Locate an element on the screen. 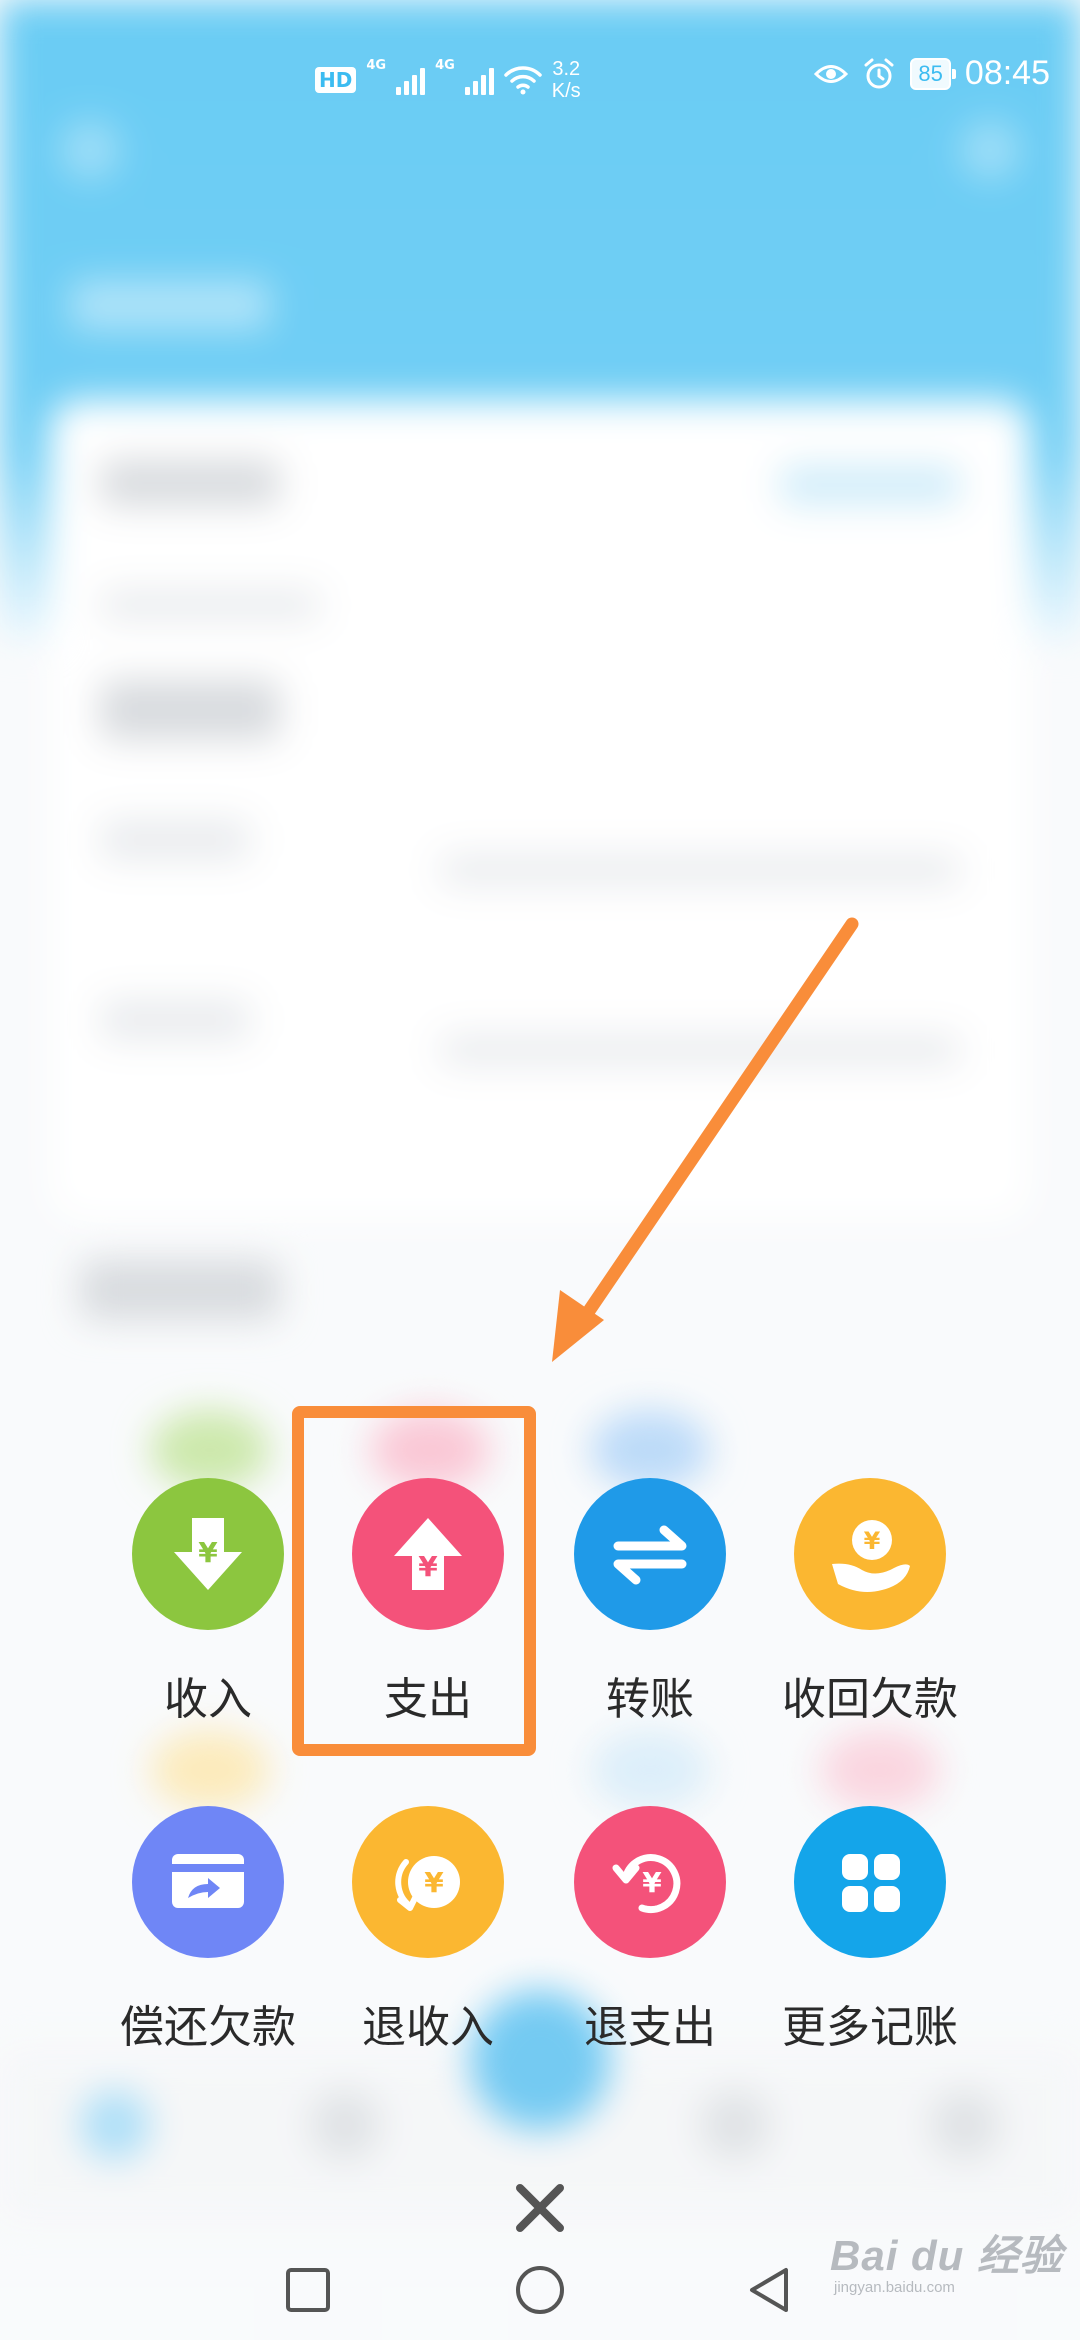 This screenshot has height=2340, width=1080. back-icon is located at coordinates (770, 2290).